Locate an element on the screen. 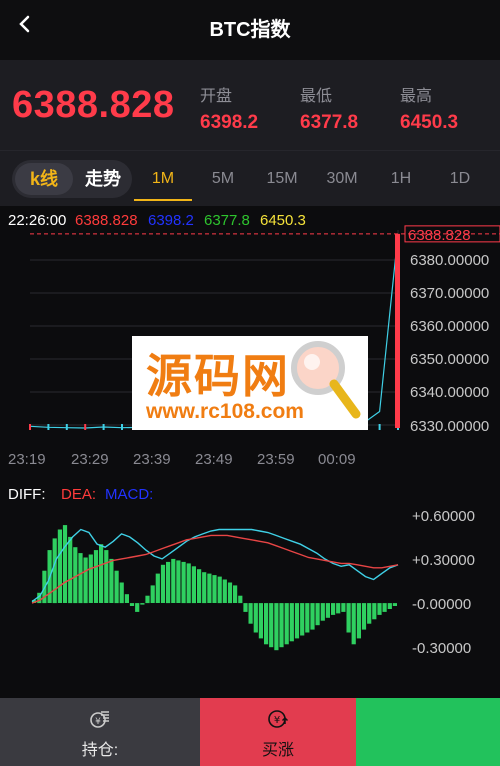 Image resolution: width=500 pixels, height=766 pixels. buy-down-button is located at coordinates (428, 732).